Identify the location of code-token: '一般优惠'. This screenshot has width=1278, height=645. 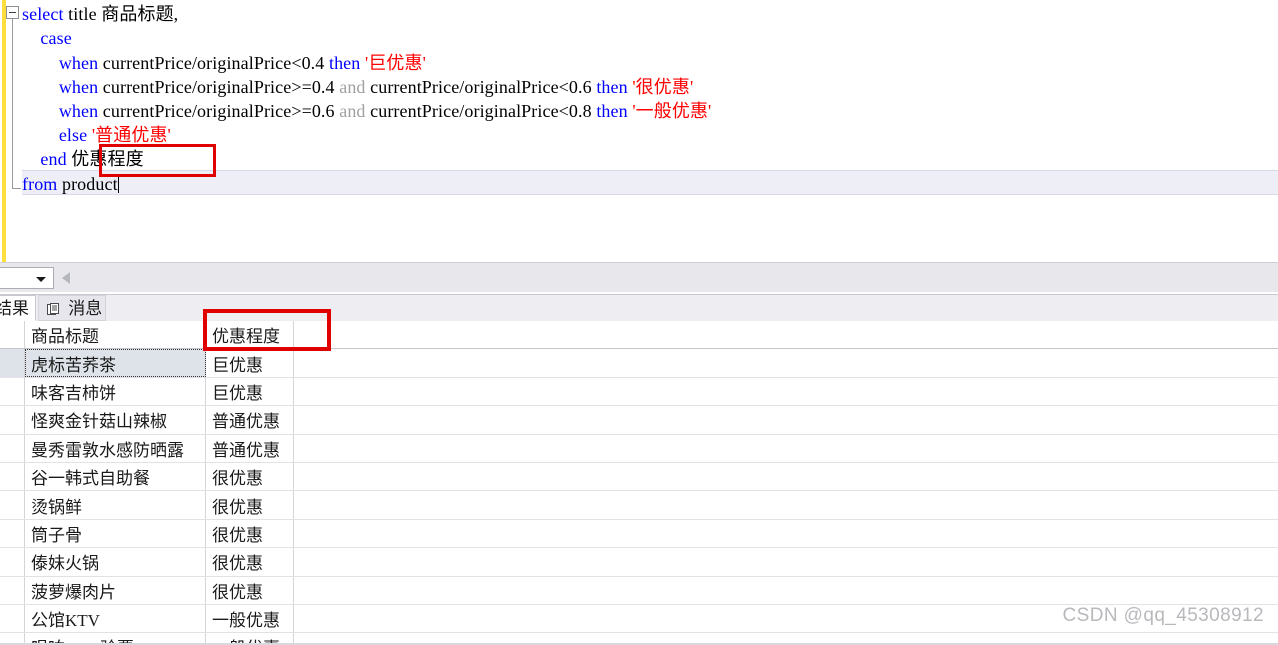
(672, 111).